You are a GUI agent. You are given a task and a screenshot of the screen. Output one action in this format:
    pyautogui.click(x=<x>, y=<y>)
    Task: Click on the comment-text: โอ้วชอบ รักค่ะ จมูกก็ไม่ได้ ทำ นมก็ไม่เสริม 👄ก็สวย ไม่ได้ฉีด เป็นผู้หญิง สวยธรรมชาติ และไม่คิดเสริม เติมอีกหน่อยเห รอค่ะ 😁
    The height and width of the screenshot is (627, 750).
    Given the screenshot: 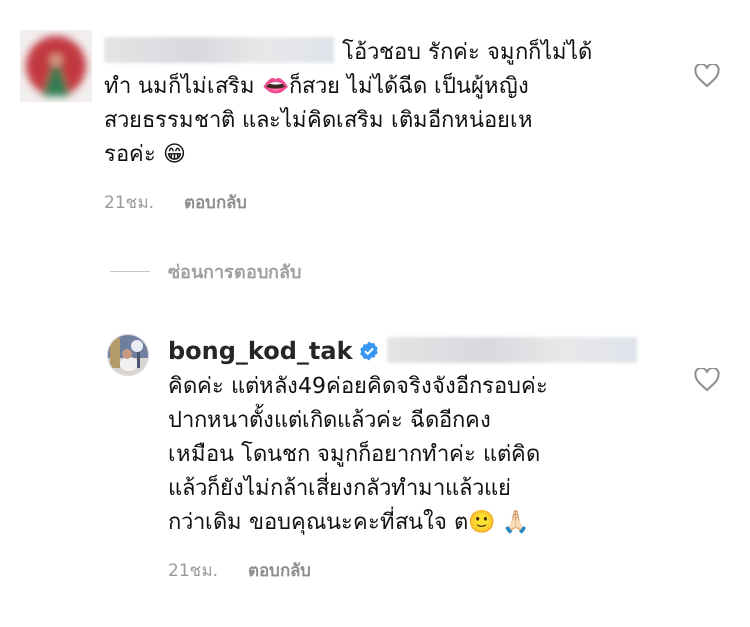 What is the action you would take?
    pyautogui.click(x=348, y=103)
    